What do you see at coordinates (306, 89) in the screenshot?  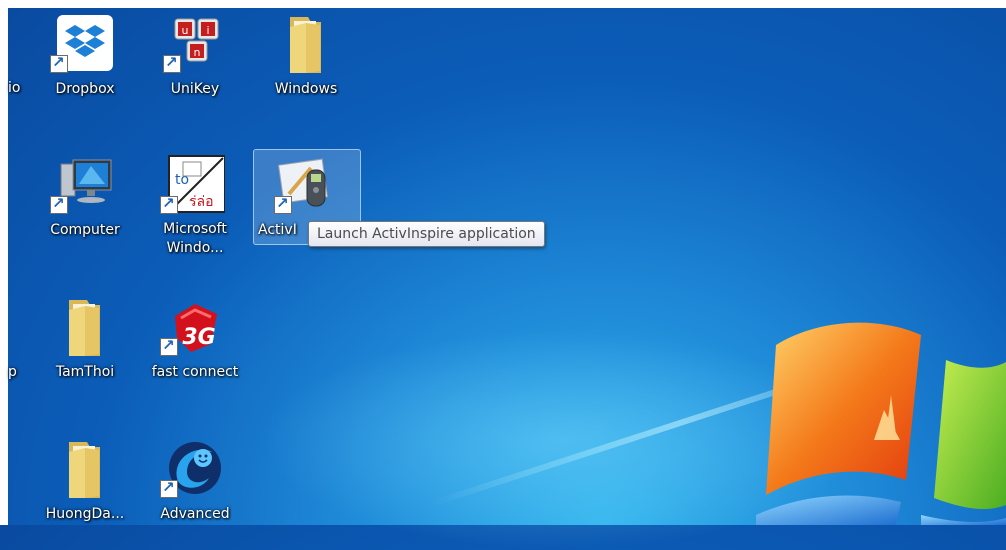 I see `desktop-icon-label: Windows` at bounding box center [306, 89].